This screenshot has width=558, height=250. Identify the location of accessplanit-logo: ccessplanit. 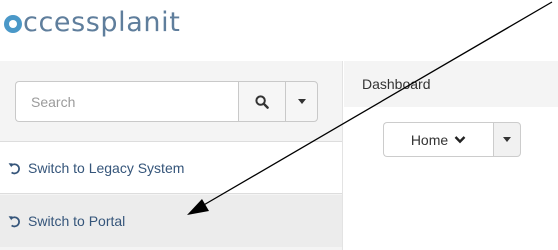
(92, 23).